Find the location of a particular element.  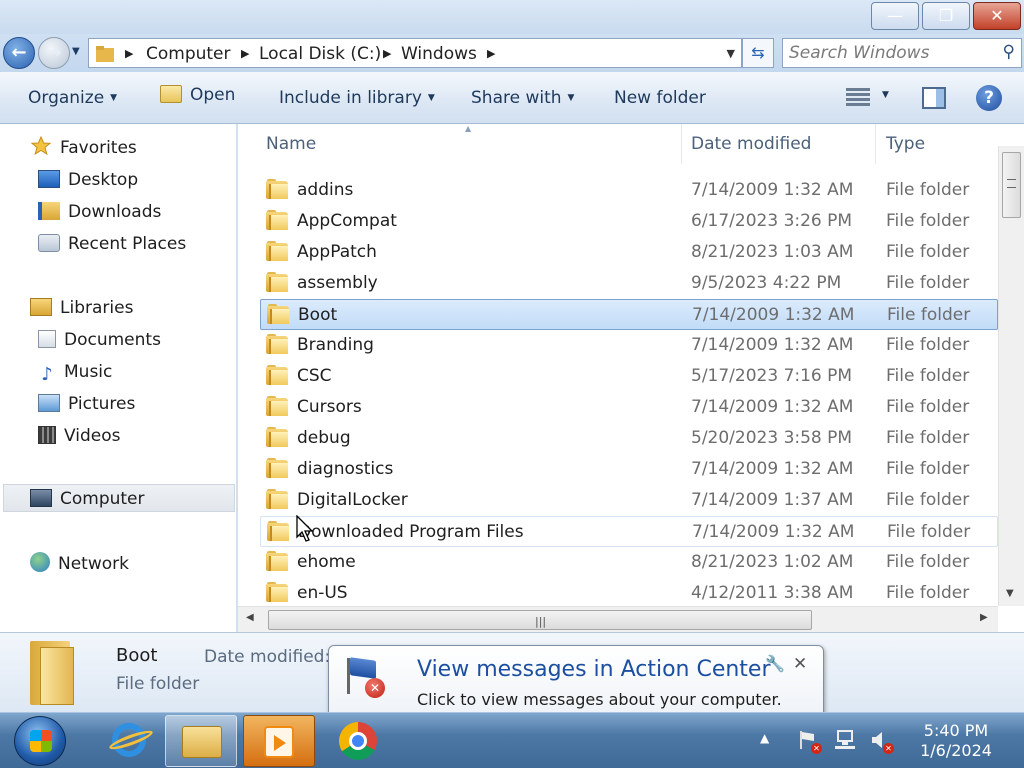

open-button: Open is located at coordinates (197, 95).